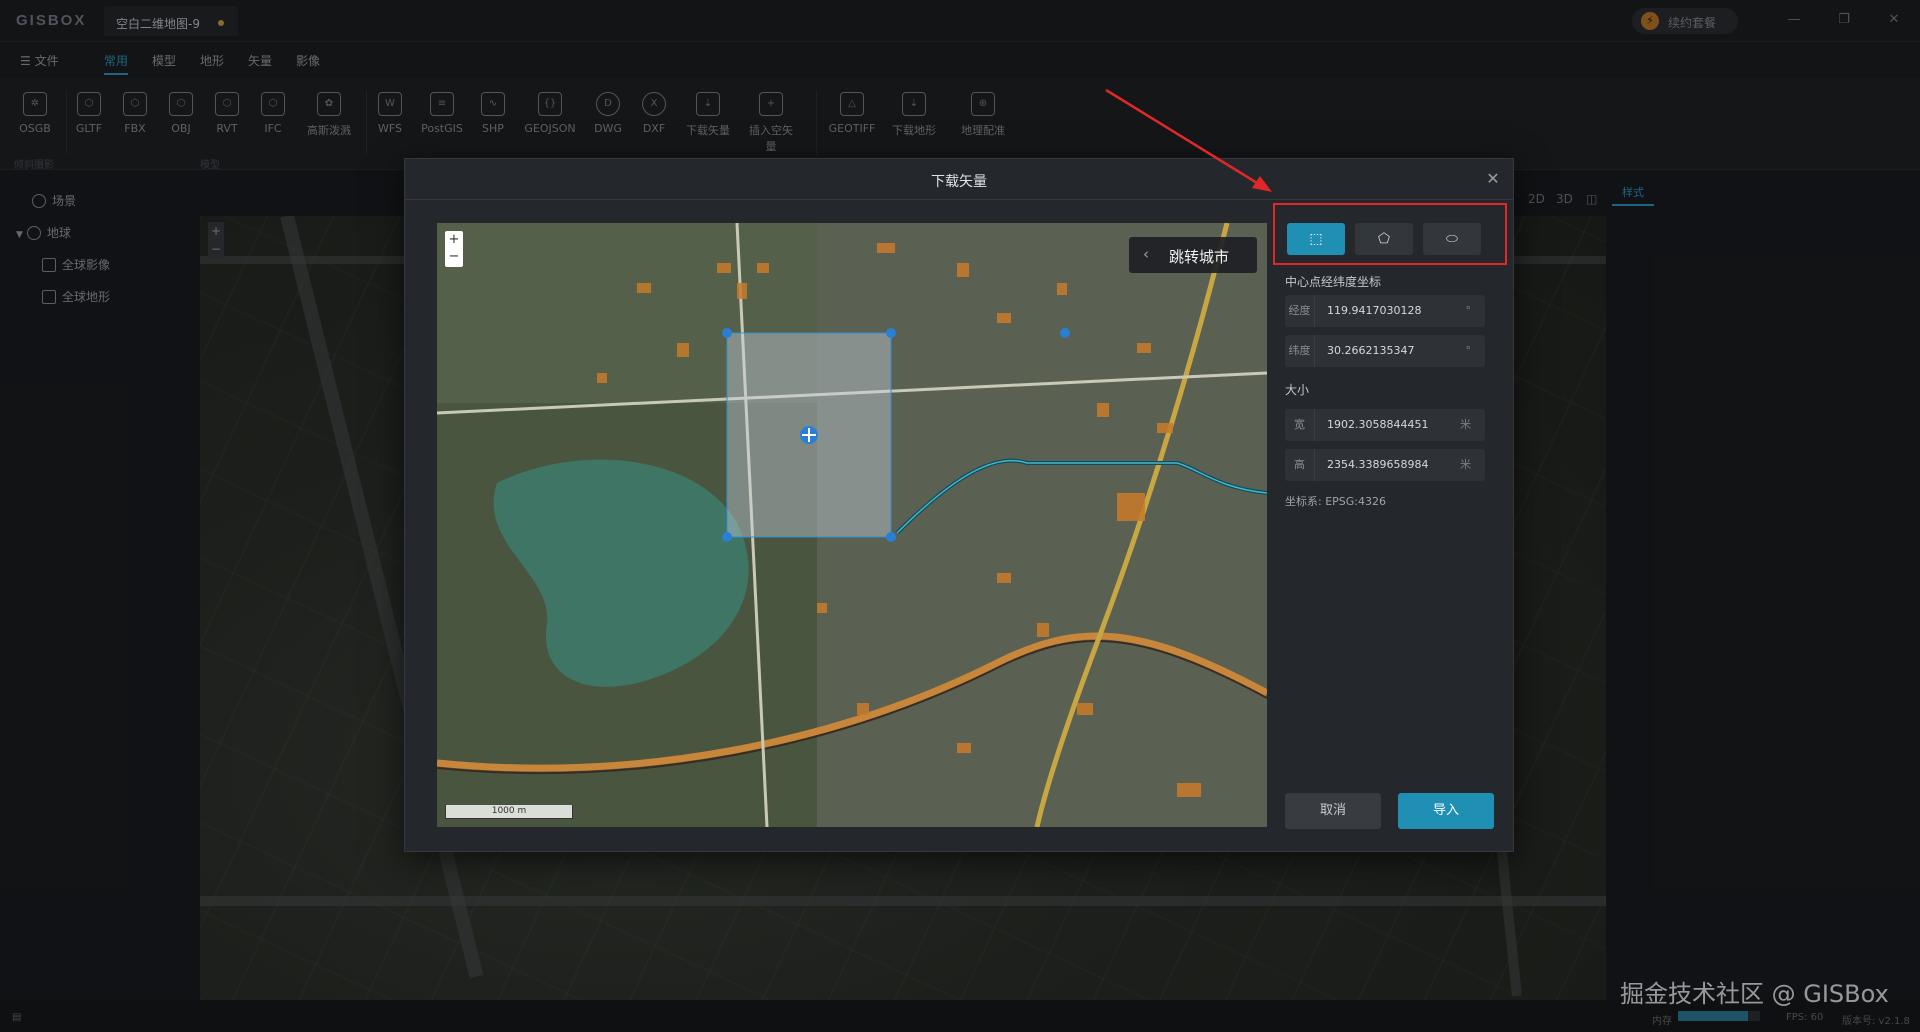  Describe the element at coordinates (1465, 424) in the screenshot. I see `width-unit: 米` at that location.